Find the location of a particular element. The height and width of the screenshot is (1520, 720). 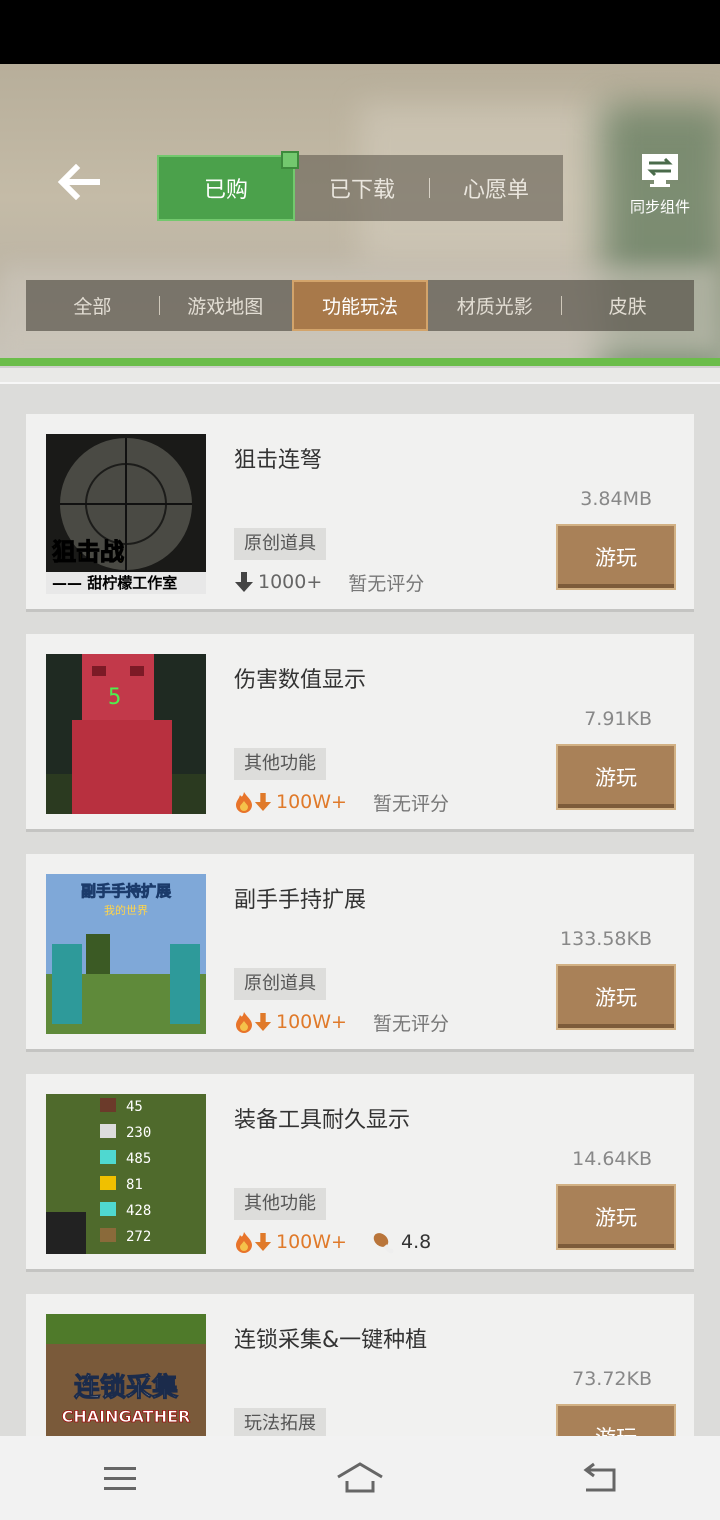

durability-value: 485 is located at coordinates (138, 1159).